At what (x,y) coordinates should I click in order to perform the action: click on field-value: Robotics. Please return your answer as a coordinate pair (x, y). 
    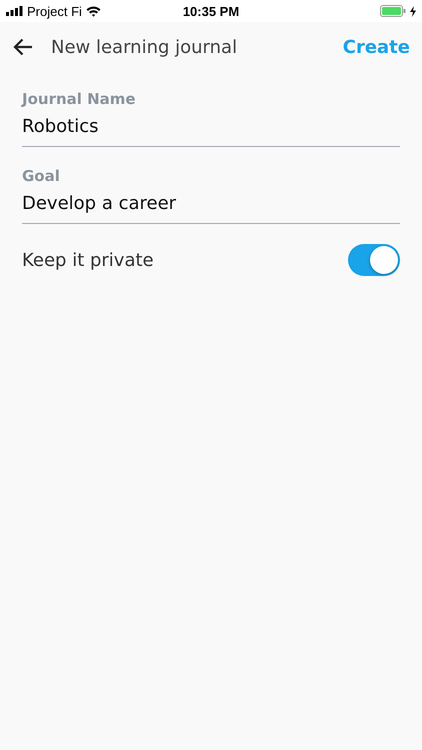
    Looking at the image, I should click on (61, 126).